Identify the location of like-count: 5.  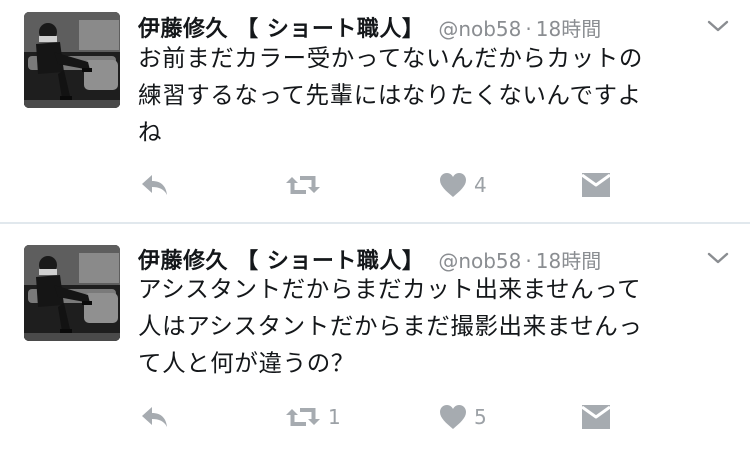
(480, 417).